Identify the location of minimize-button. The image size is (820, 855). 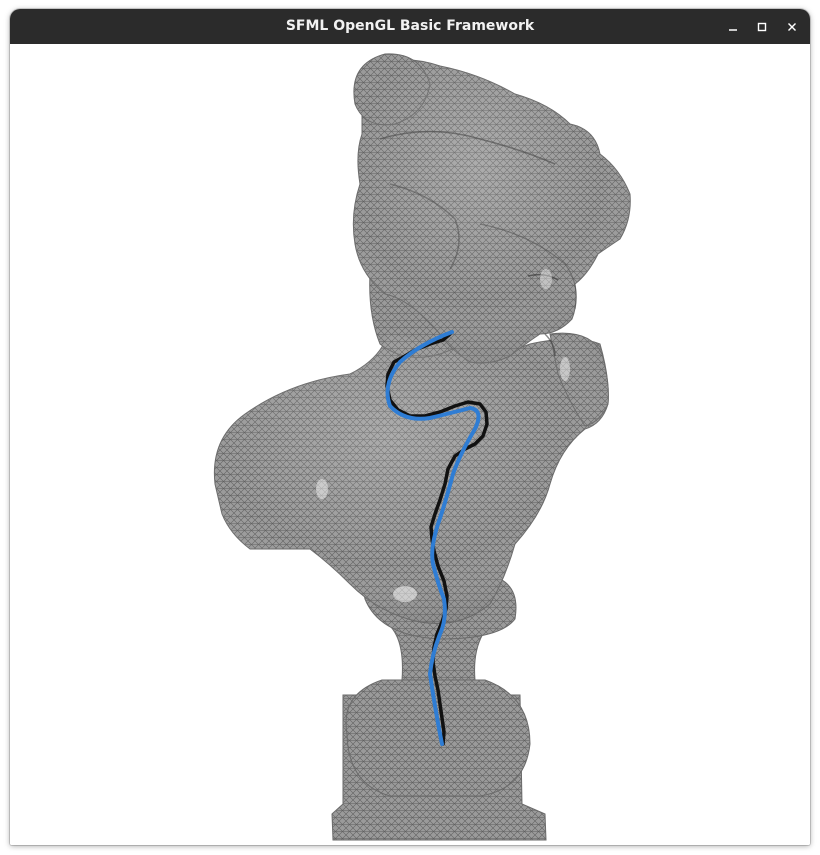
(733, 27).